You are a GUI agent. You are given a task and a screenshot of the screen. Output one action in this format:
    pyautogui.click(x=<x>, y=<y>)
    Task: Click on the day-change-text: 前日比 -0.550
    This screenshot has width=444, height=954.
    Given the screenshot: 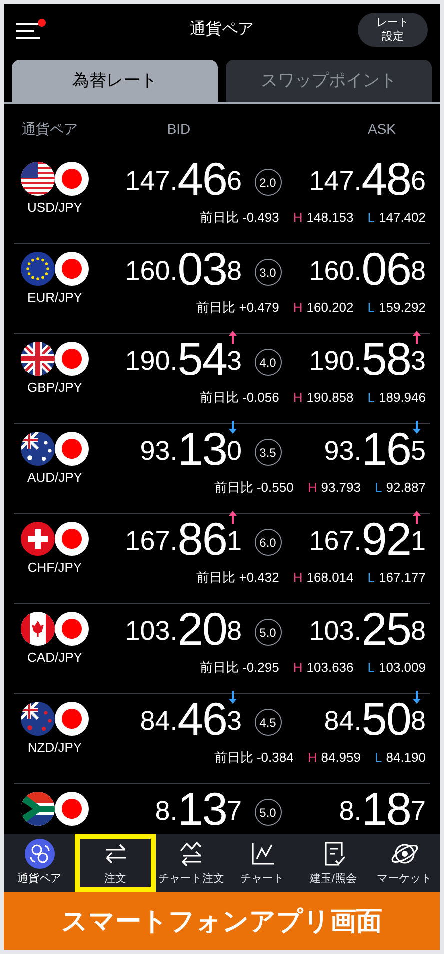 What is the action you would take?
    pyautogui.click(x=254, y=488)
    